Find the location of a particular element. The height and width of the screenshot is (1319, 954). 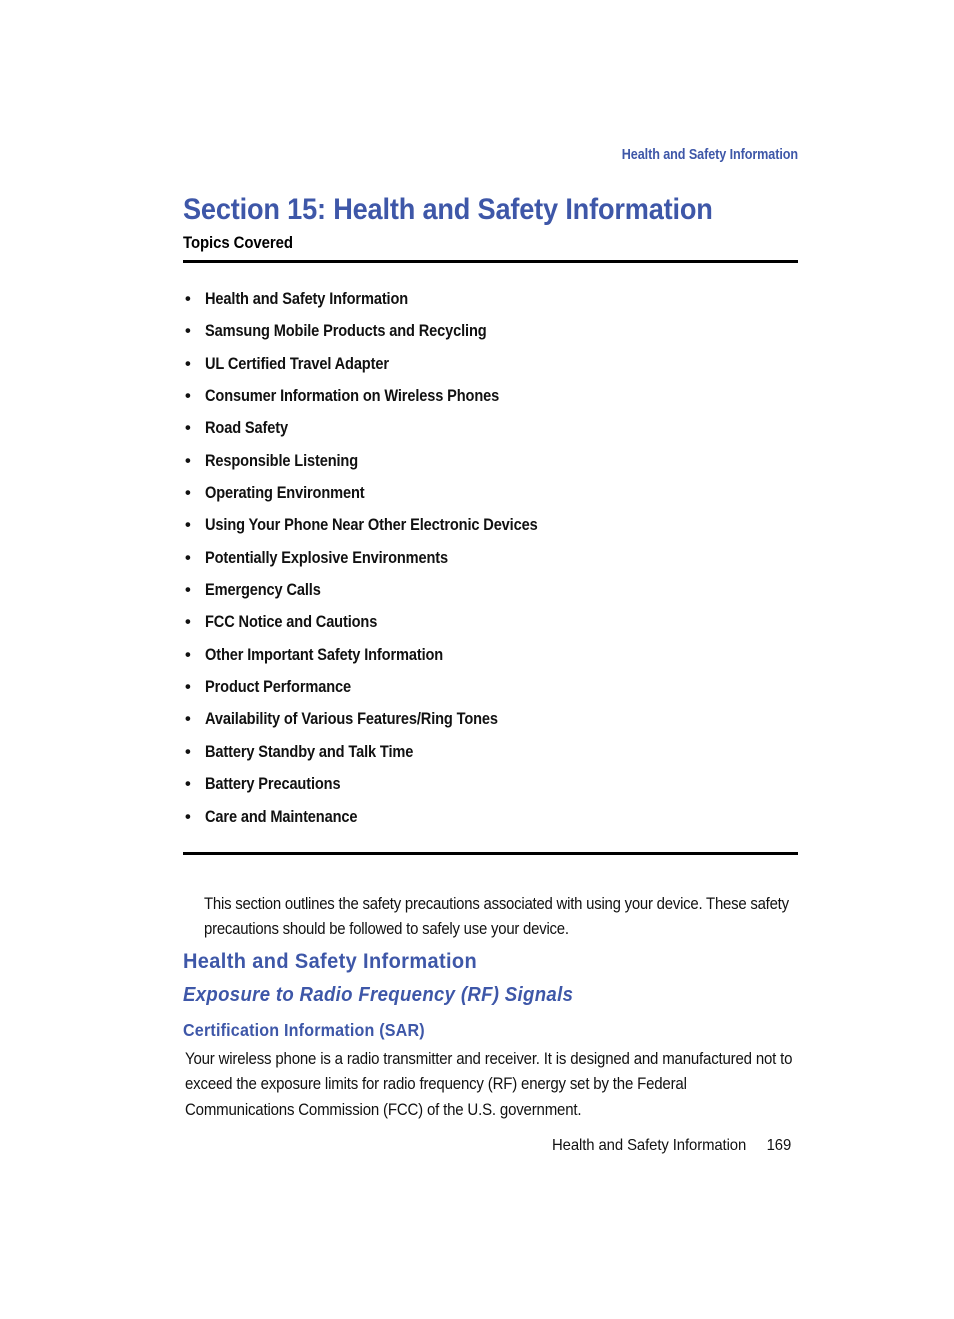

list-item-label: Battery Standby and Talk Time is located at coordinates (309, 751).